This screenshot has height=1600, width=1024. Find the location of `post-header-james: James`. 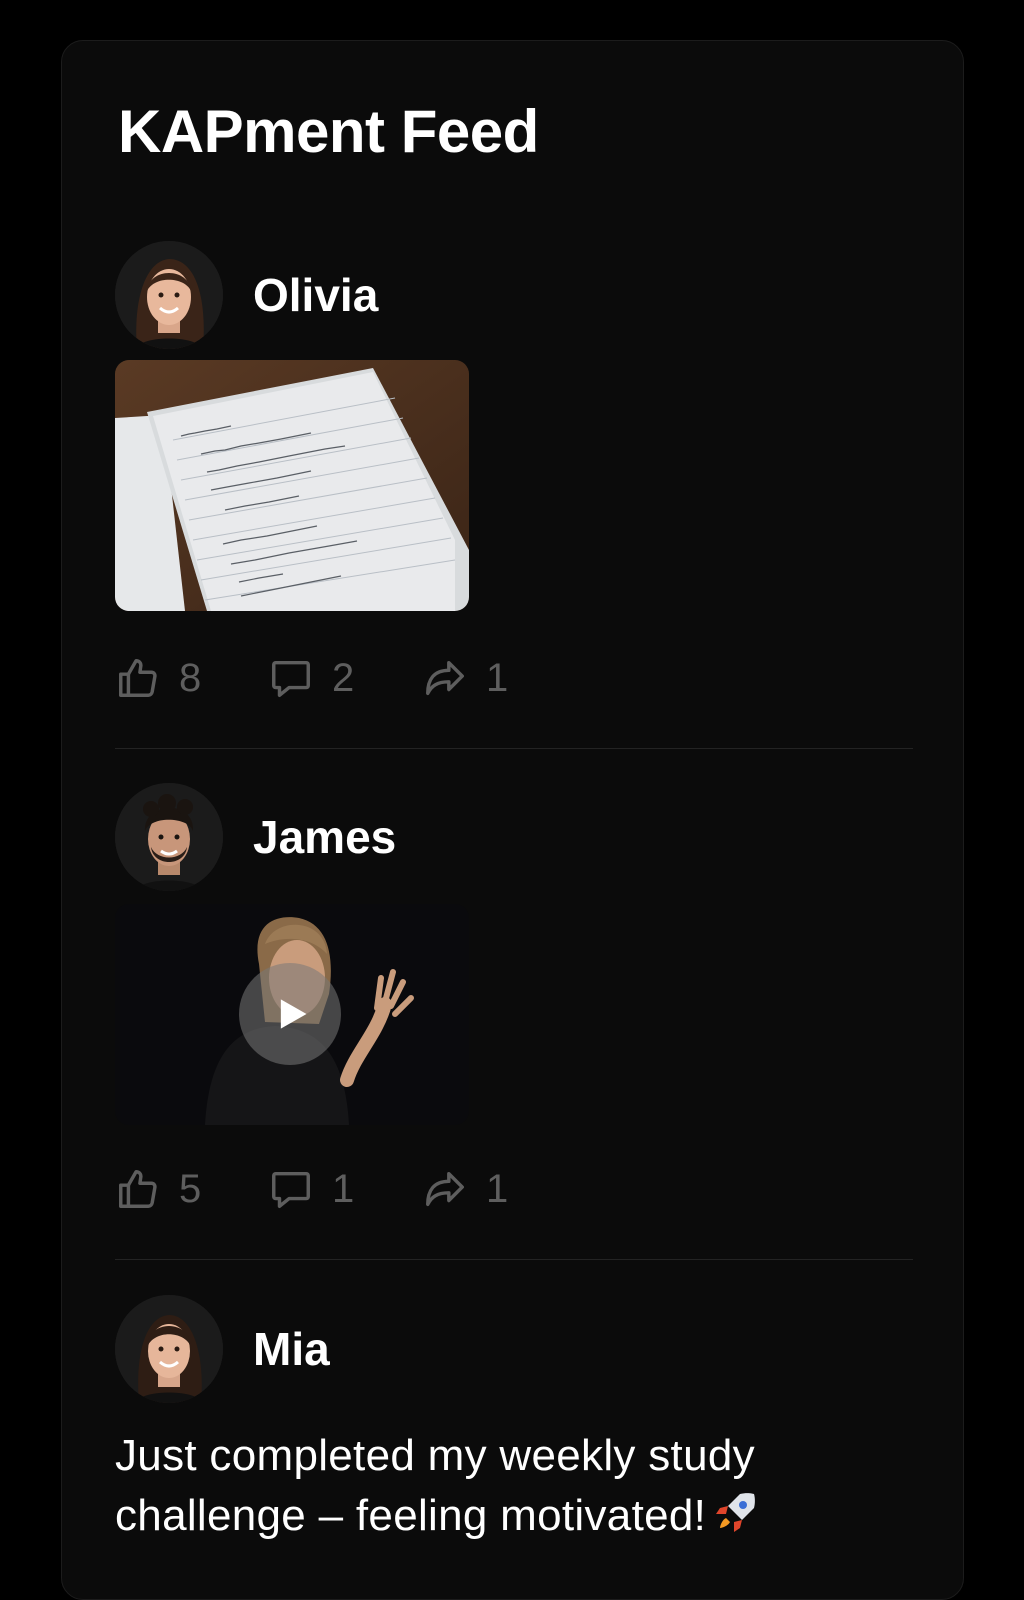

post-header-james: James is located at coordinates (255, 837).